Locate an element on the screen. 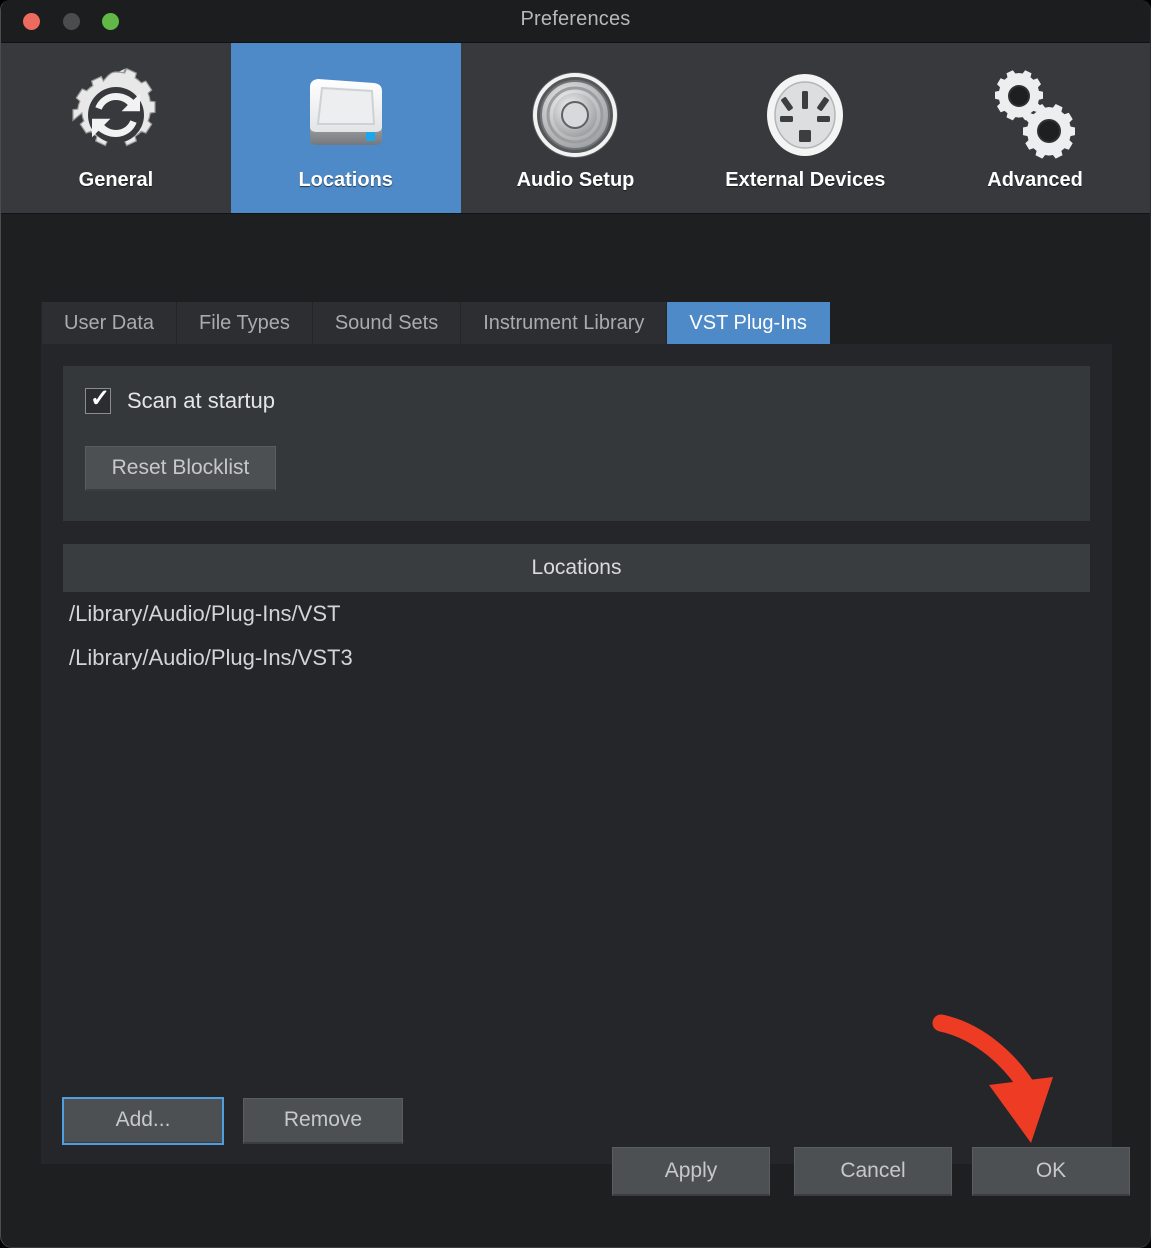 This screenshot has width=1151, height=1248. toolbar-item-label: External Devices is located at coordinates (805, 180).